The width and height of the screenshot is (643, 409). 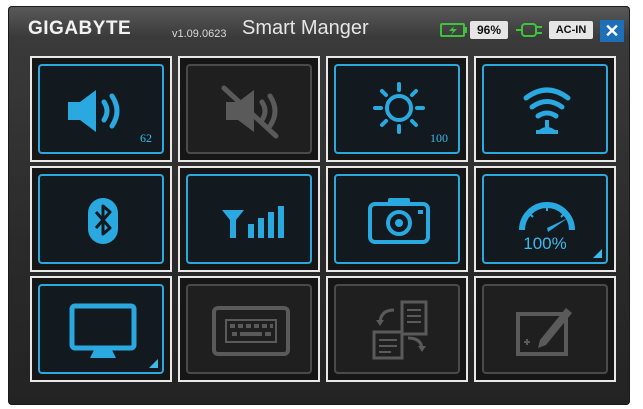 I want to click on tile-camera, so click(x=397, y=219).